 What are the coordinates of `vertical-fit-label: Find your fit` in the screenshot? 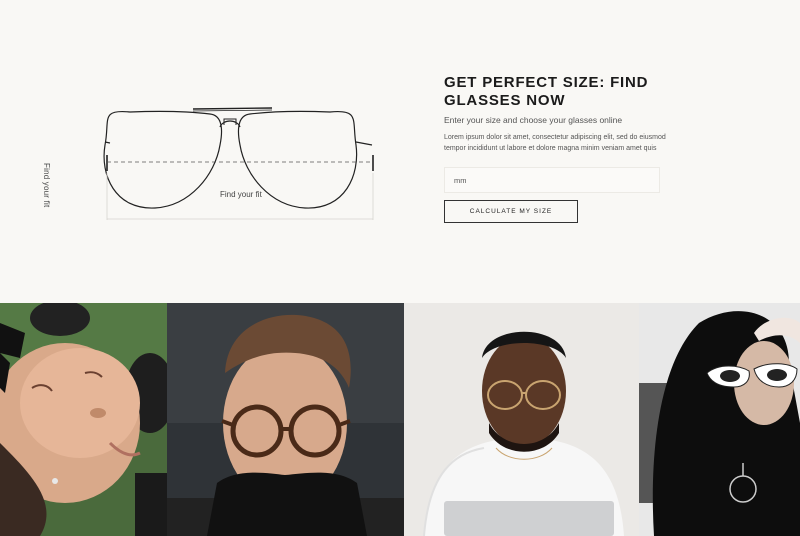 It's located at (46, 185).